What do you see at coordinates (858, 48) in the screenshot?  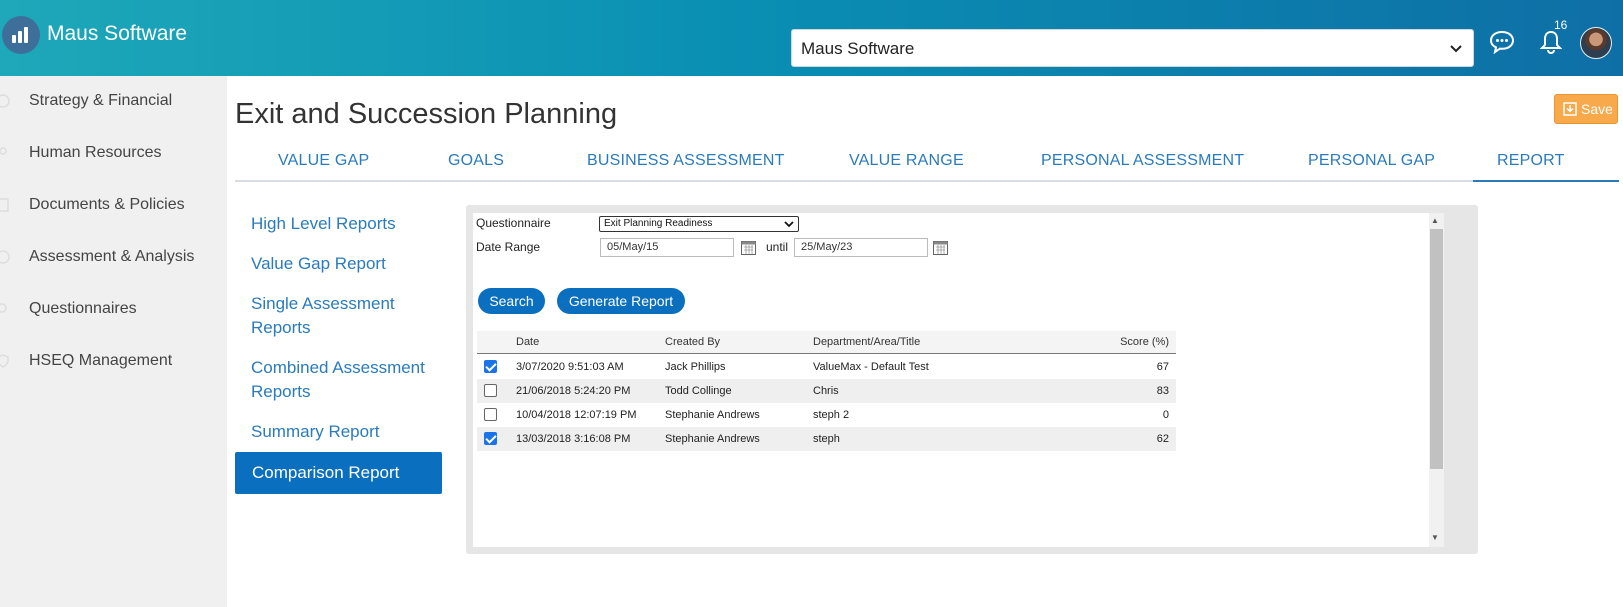 I see `company-select-value: Maus Software` at bounding box center [858, 48].